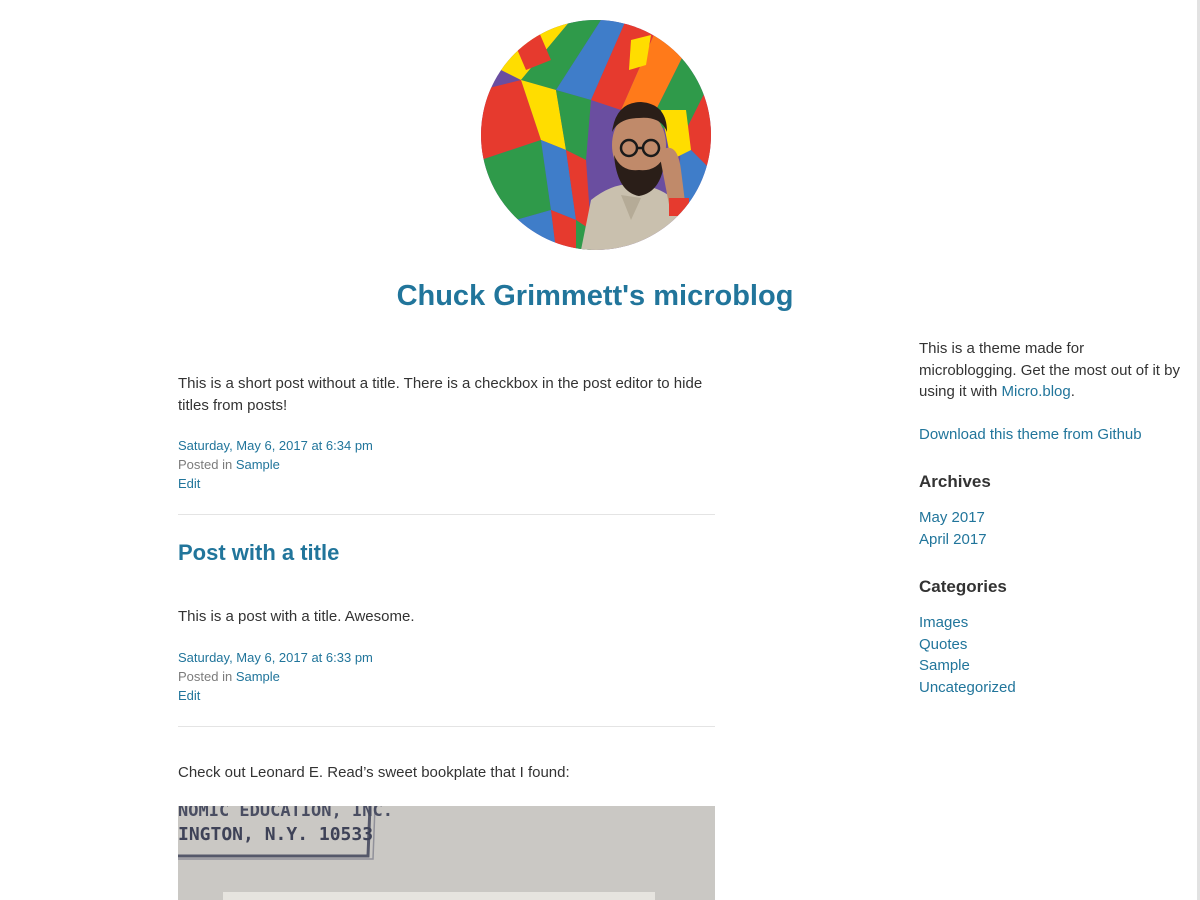 This screenshot has height=900, width=1200. I want to click on post-date-link: Saturday, May 6, 2017 at 6:34 pm, so click(275, 445).